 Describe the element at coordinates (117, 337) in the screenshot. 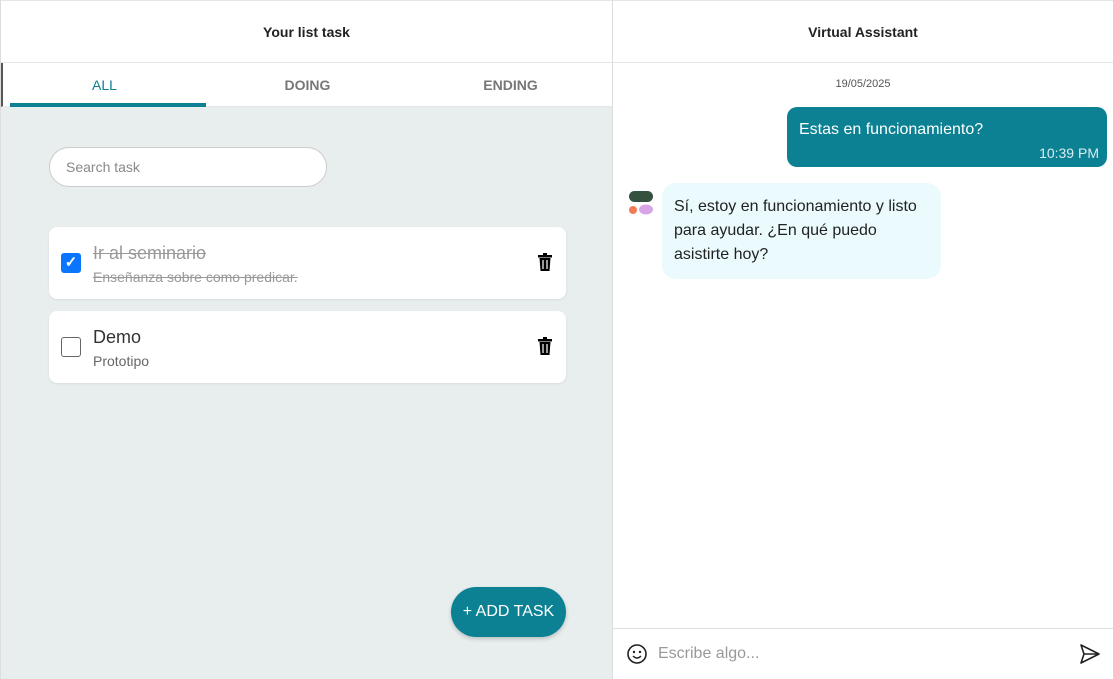

I see `task-title: Demo` at that location.